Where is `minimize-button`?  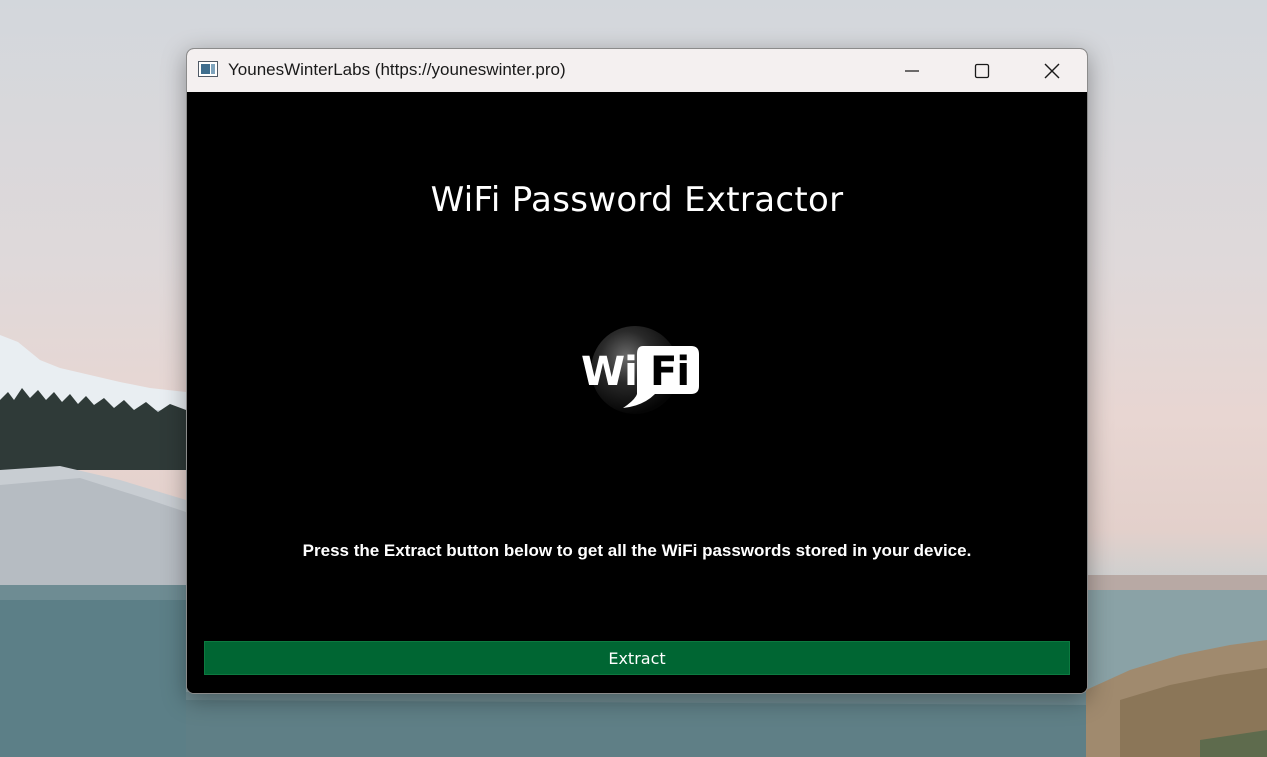 minimize-button is located at coordinates (912, 70).